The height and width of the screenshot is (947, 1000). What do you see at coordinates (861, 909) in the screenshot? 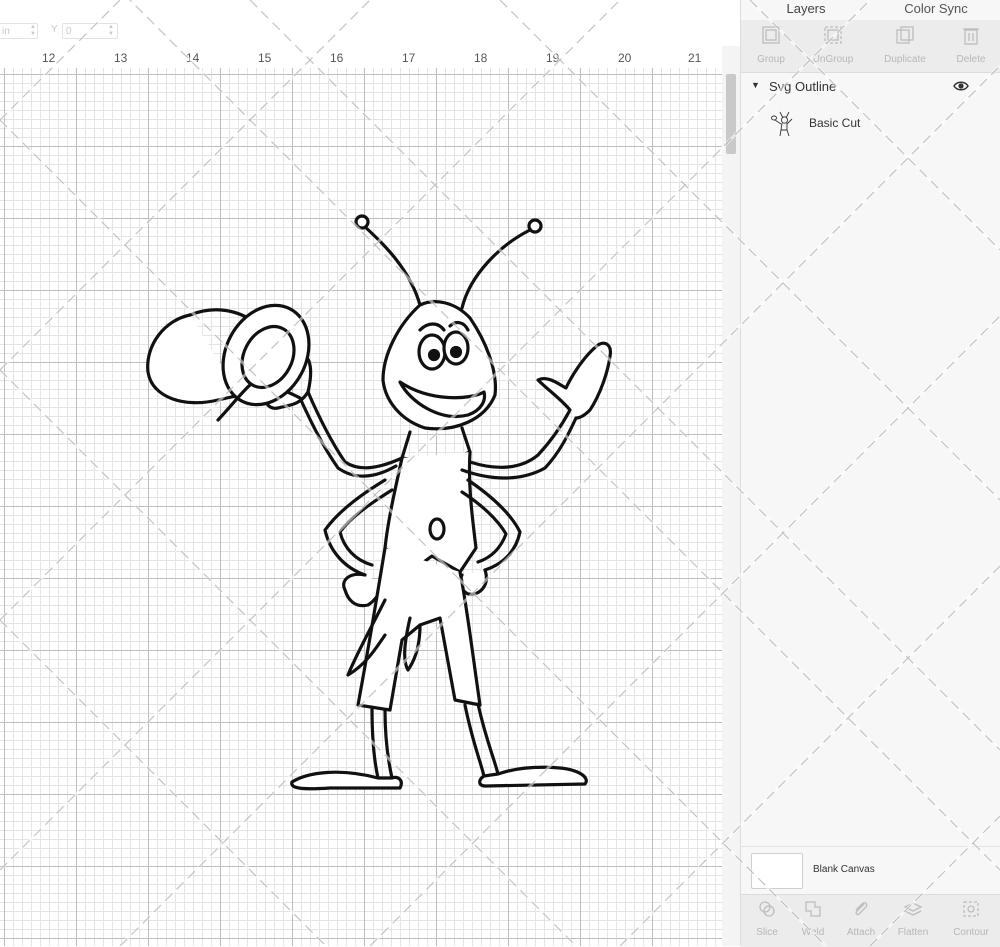
I see `attach-icon` at bounding box center [861, 909].